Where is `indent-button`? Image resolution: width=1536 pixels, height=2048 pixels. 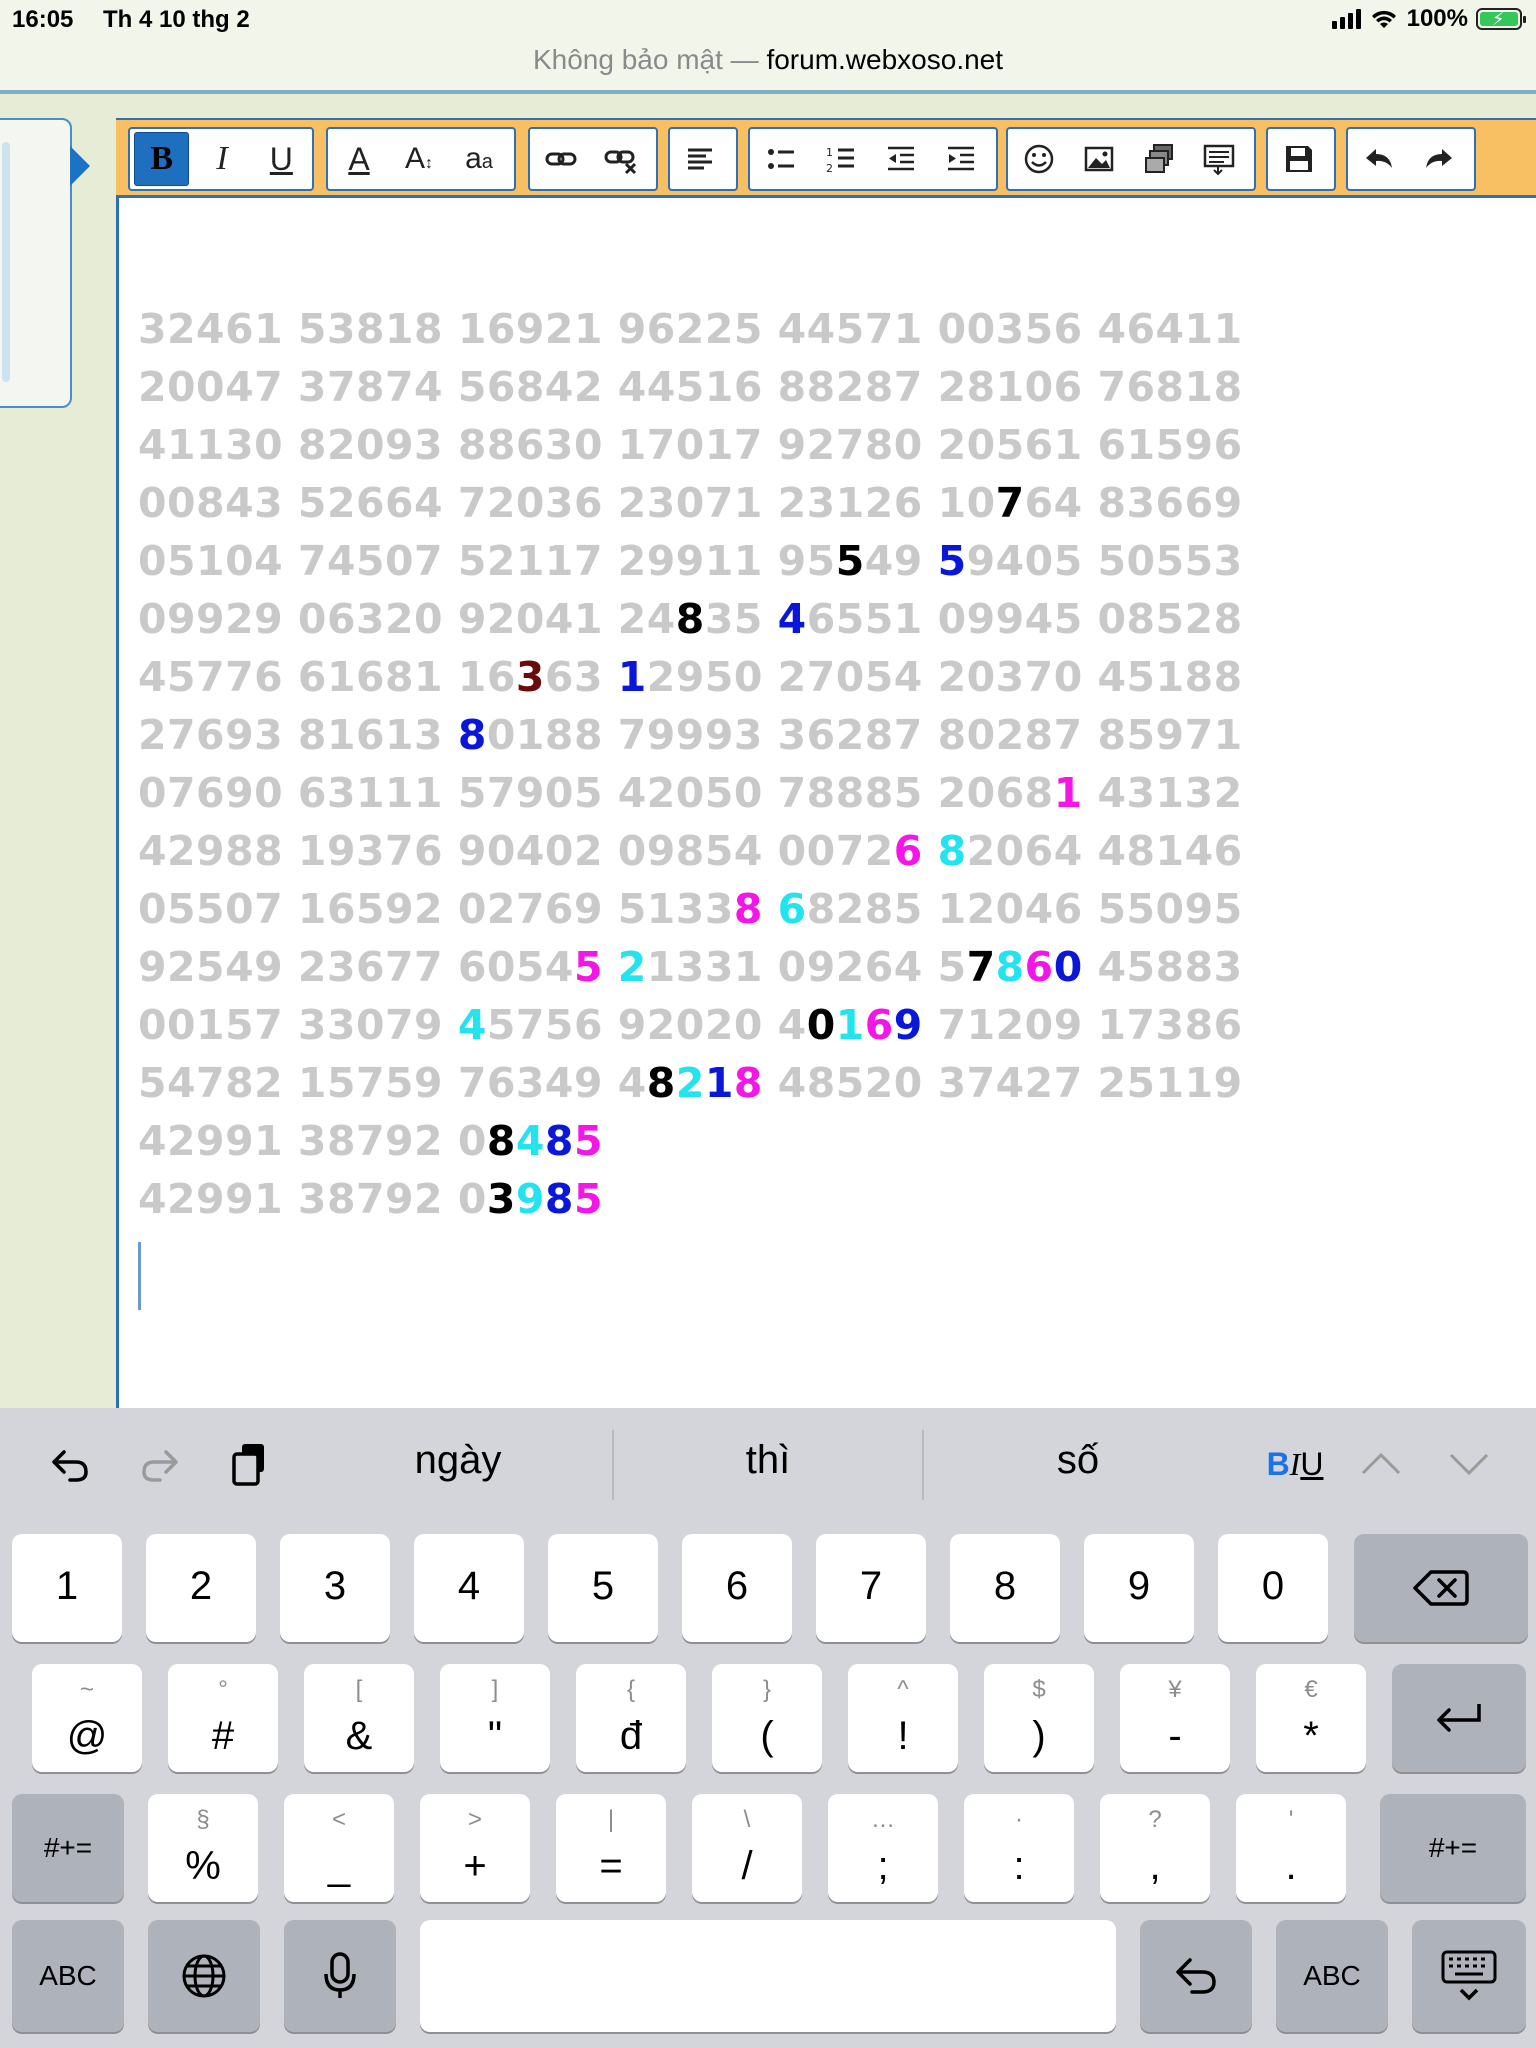 indent-button is located at coordinates (961, 159).